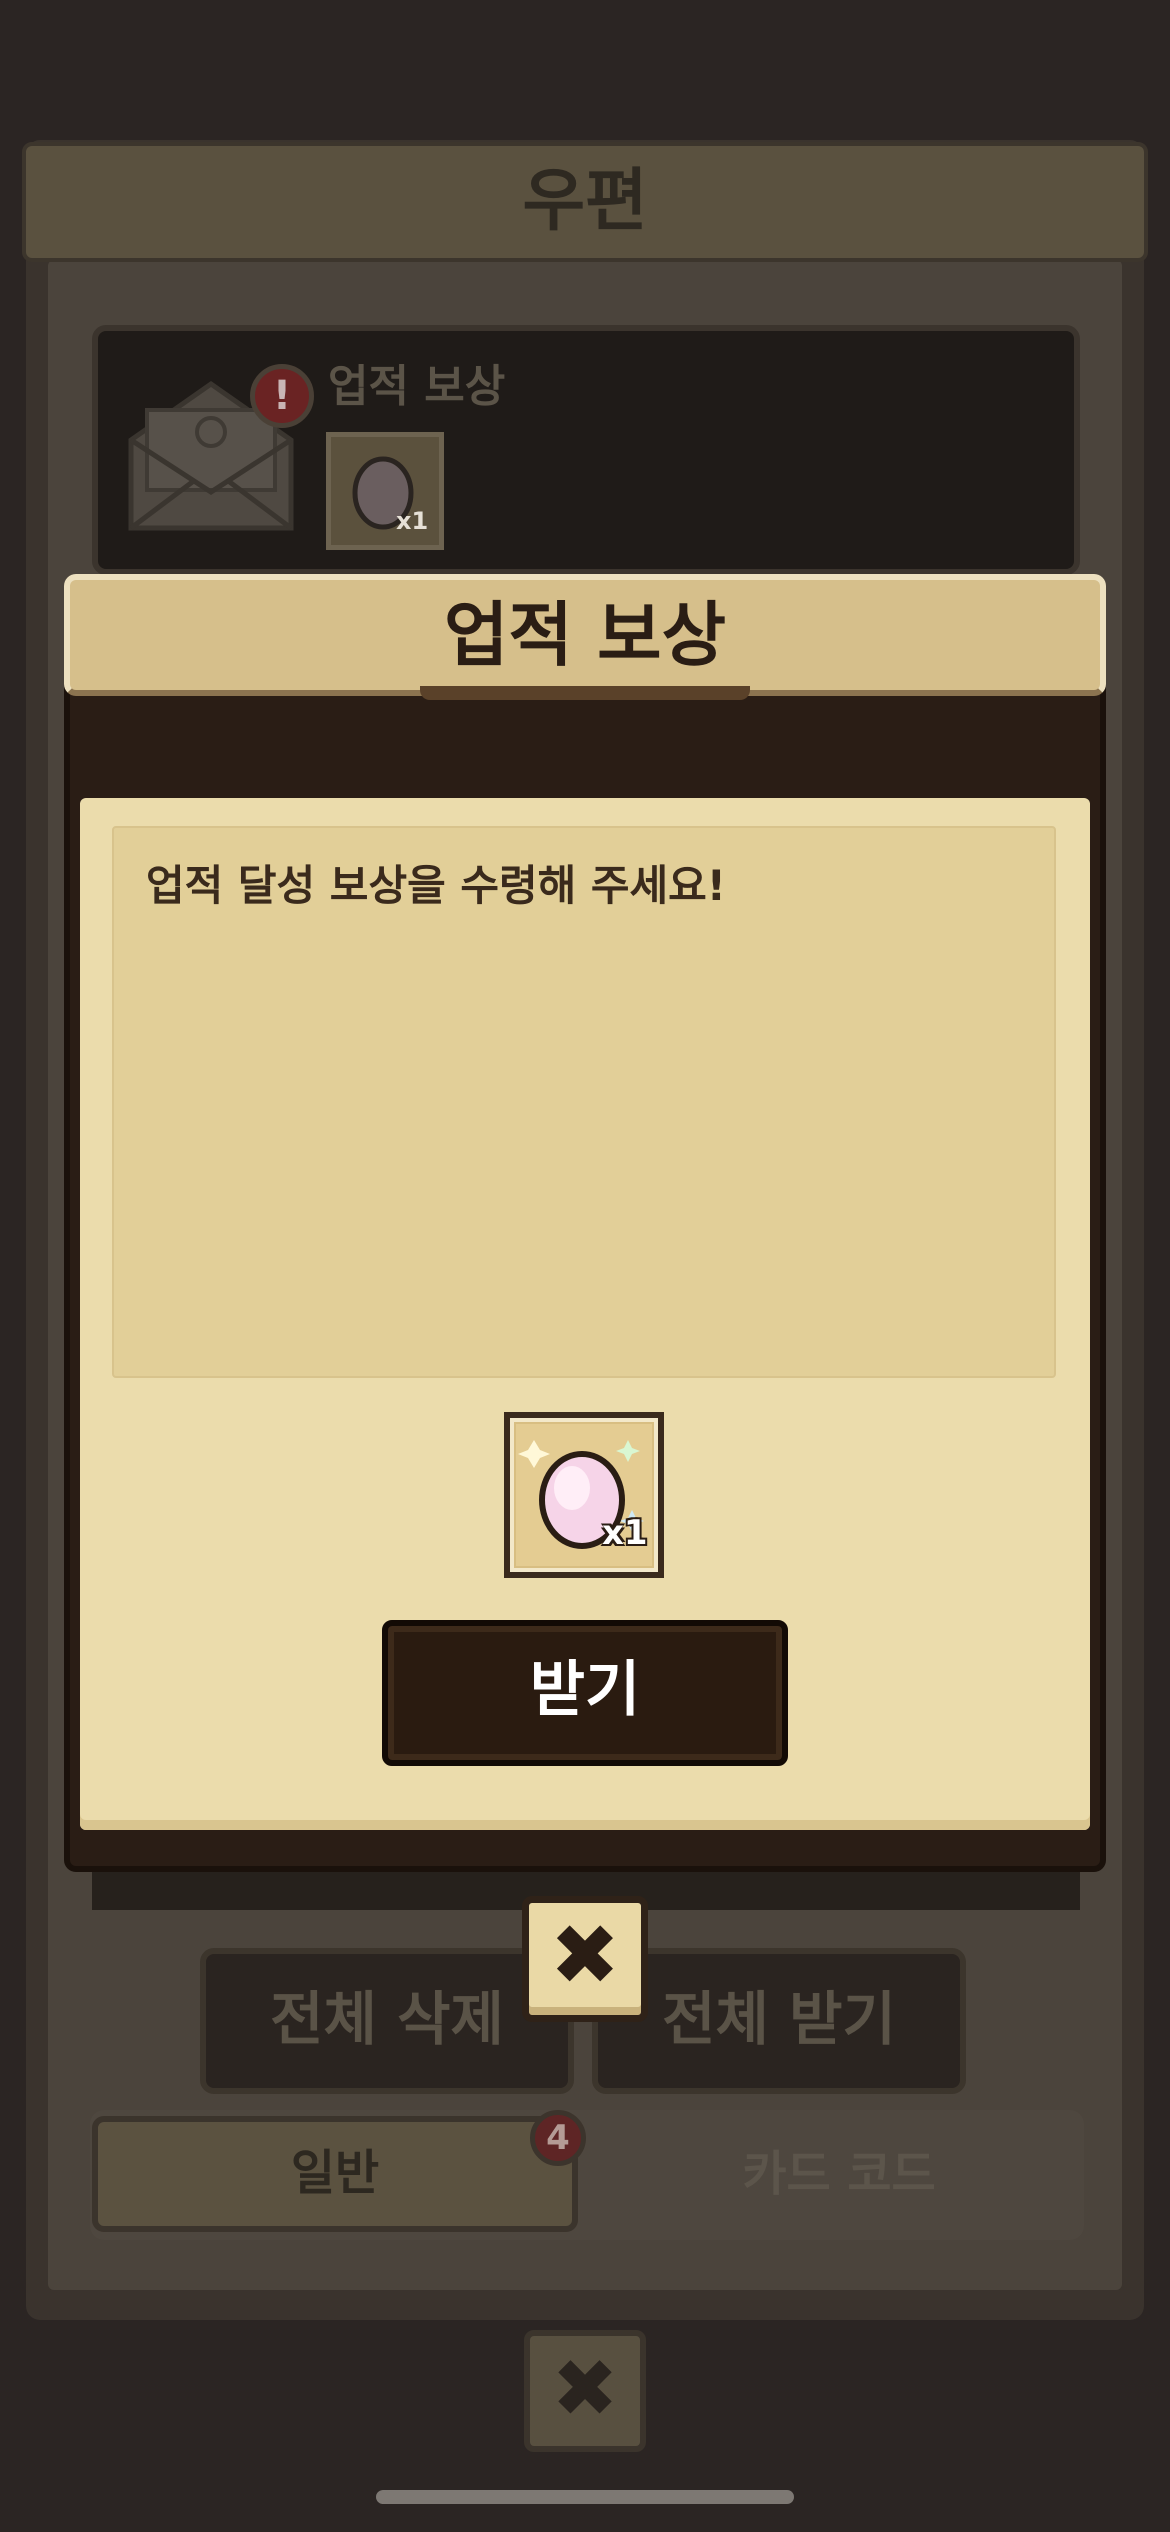 This screenshot has height=2532, width=1170. I want to click on reward-item, so click(584, 1495).